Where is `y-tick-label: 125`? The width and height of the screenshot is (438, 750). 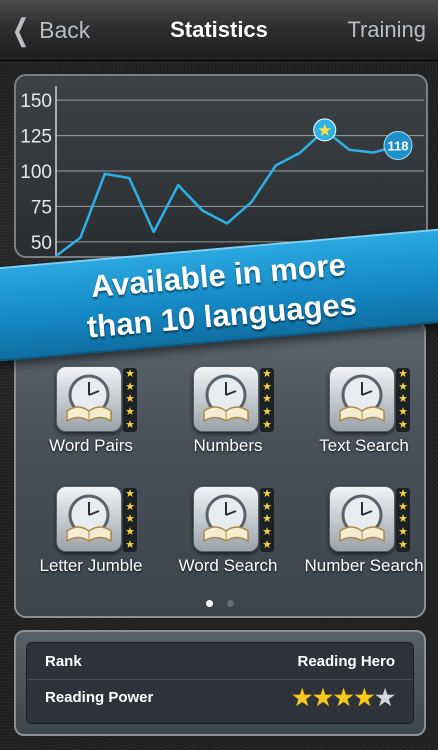
y-tick-label: 125 is located at coordinates (36, 137).